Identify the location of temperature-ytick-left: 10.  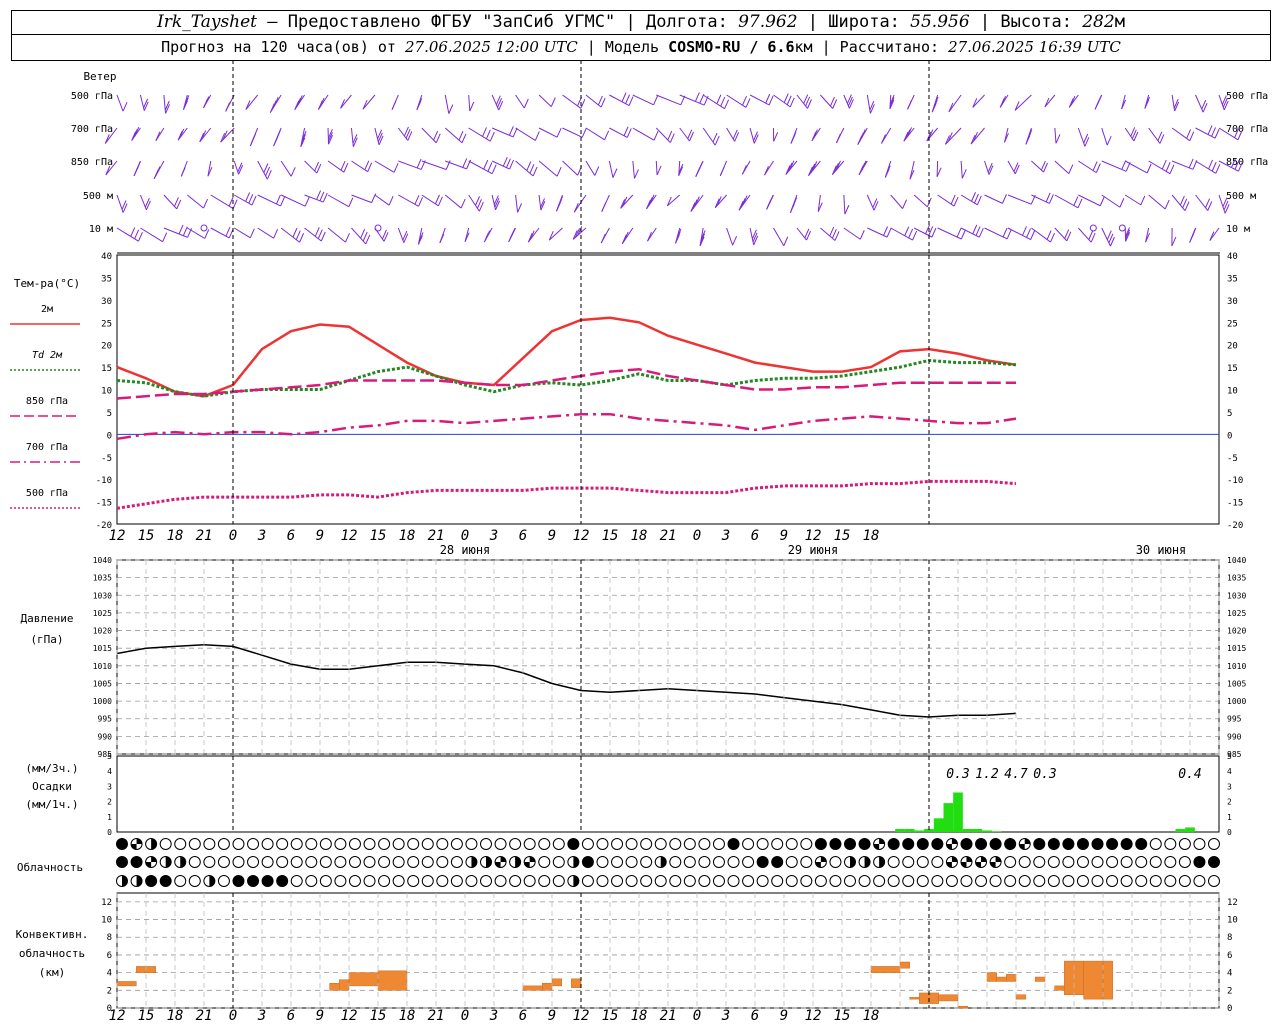
(106, 392).